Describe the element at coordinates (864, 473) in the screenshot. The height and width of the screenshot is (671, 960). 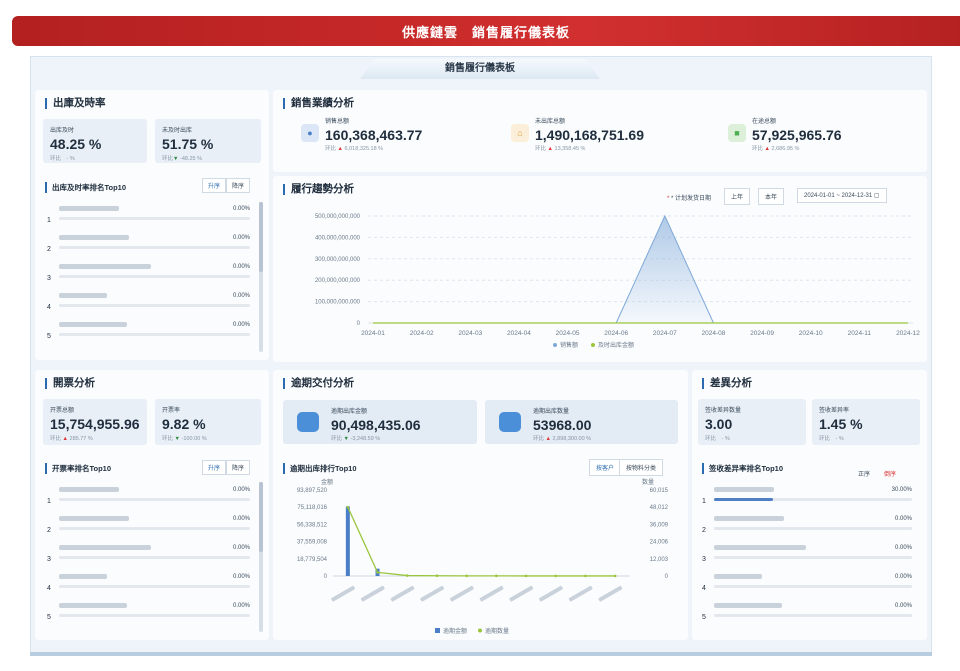
I see `sort-asc-button: 正序` at that location.